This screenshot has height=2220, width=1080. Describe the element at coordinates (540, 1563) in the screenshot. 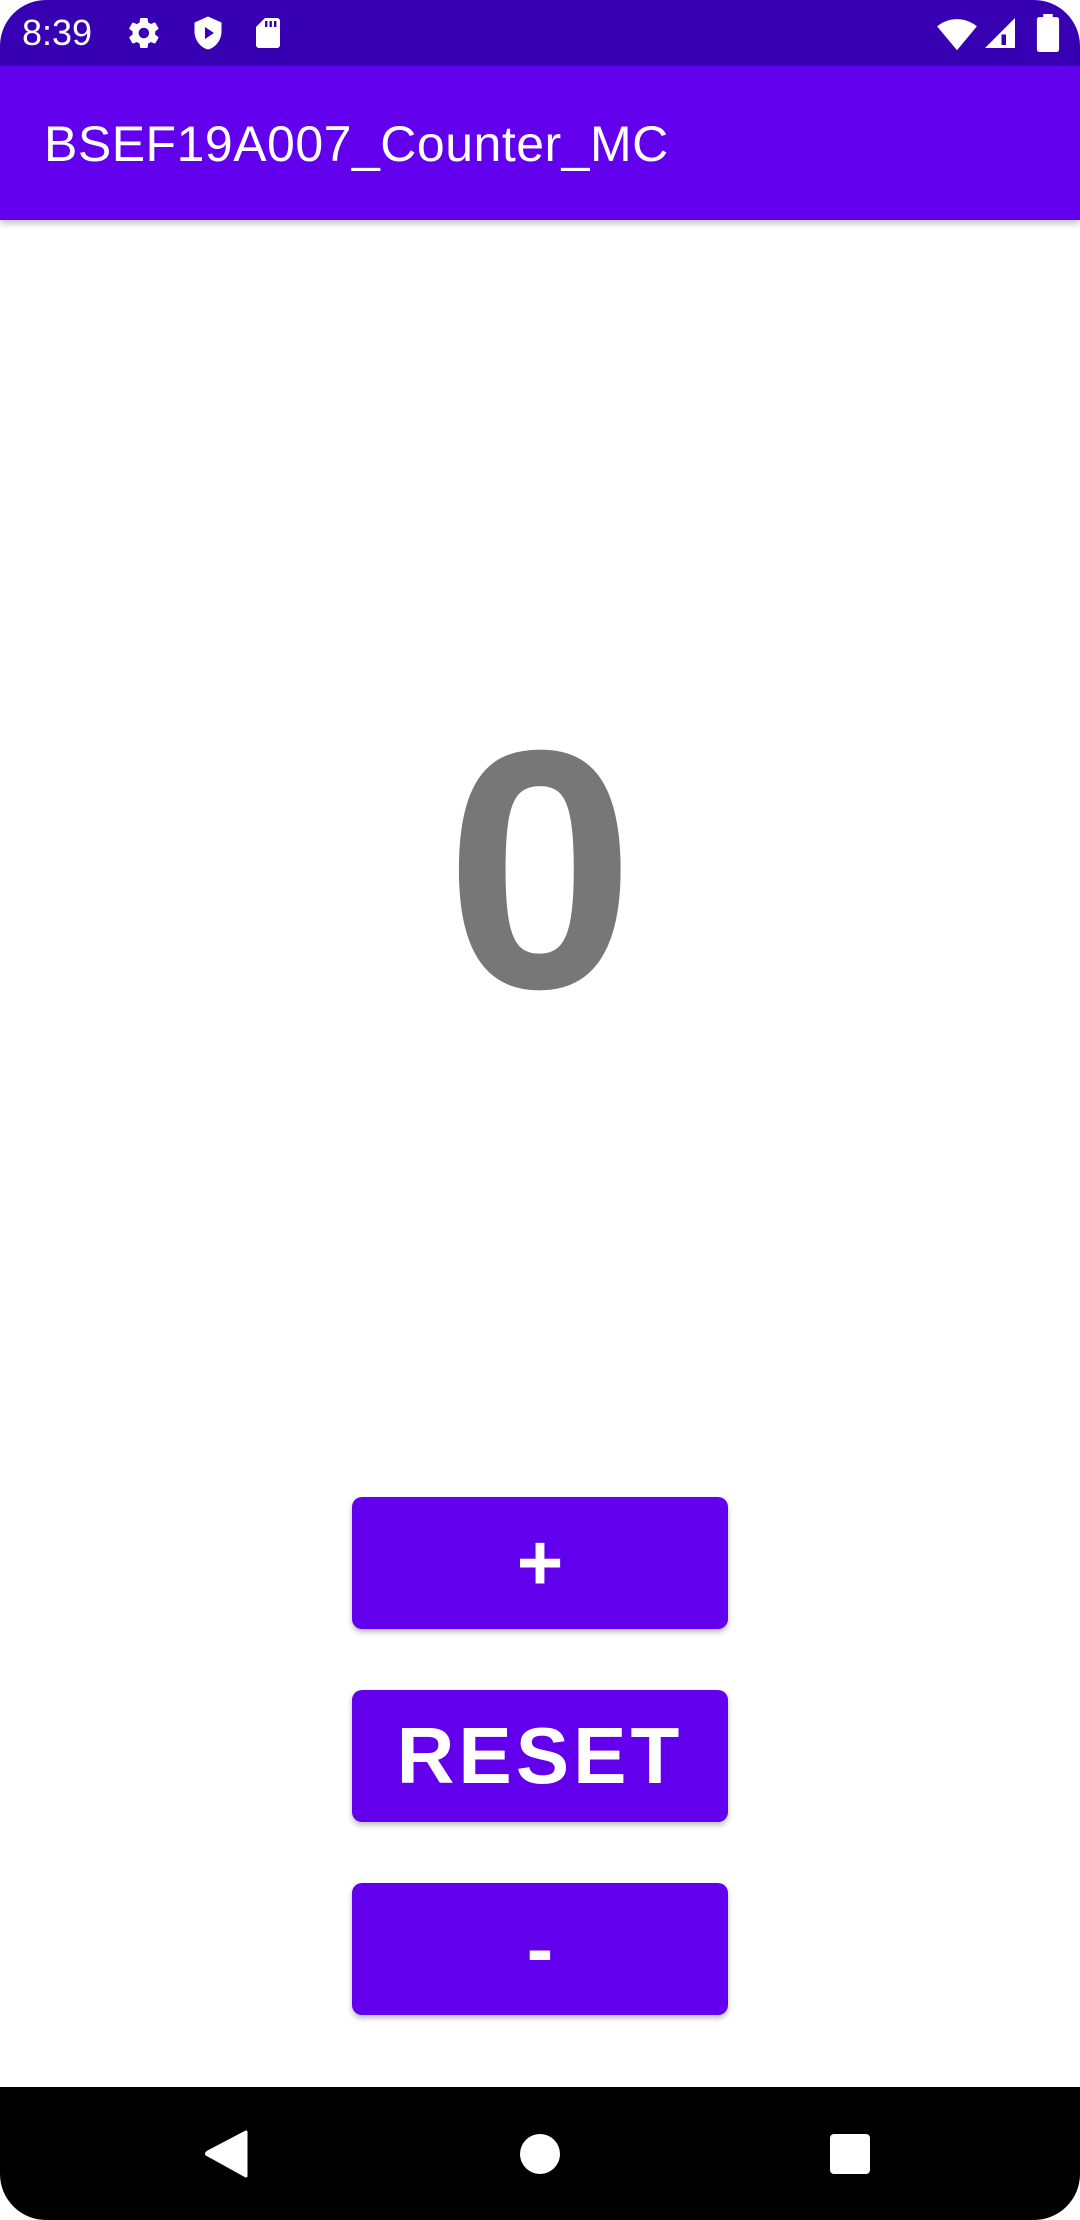

I see `increment-button: +` at that location.